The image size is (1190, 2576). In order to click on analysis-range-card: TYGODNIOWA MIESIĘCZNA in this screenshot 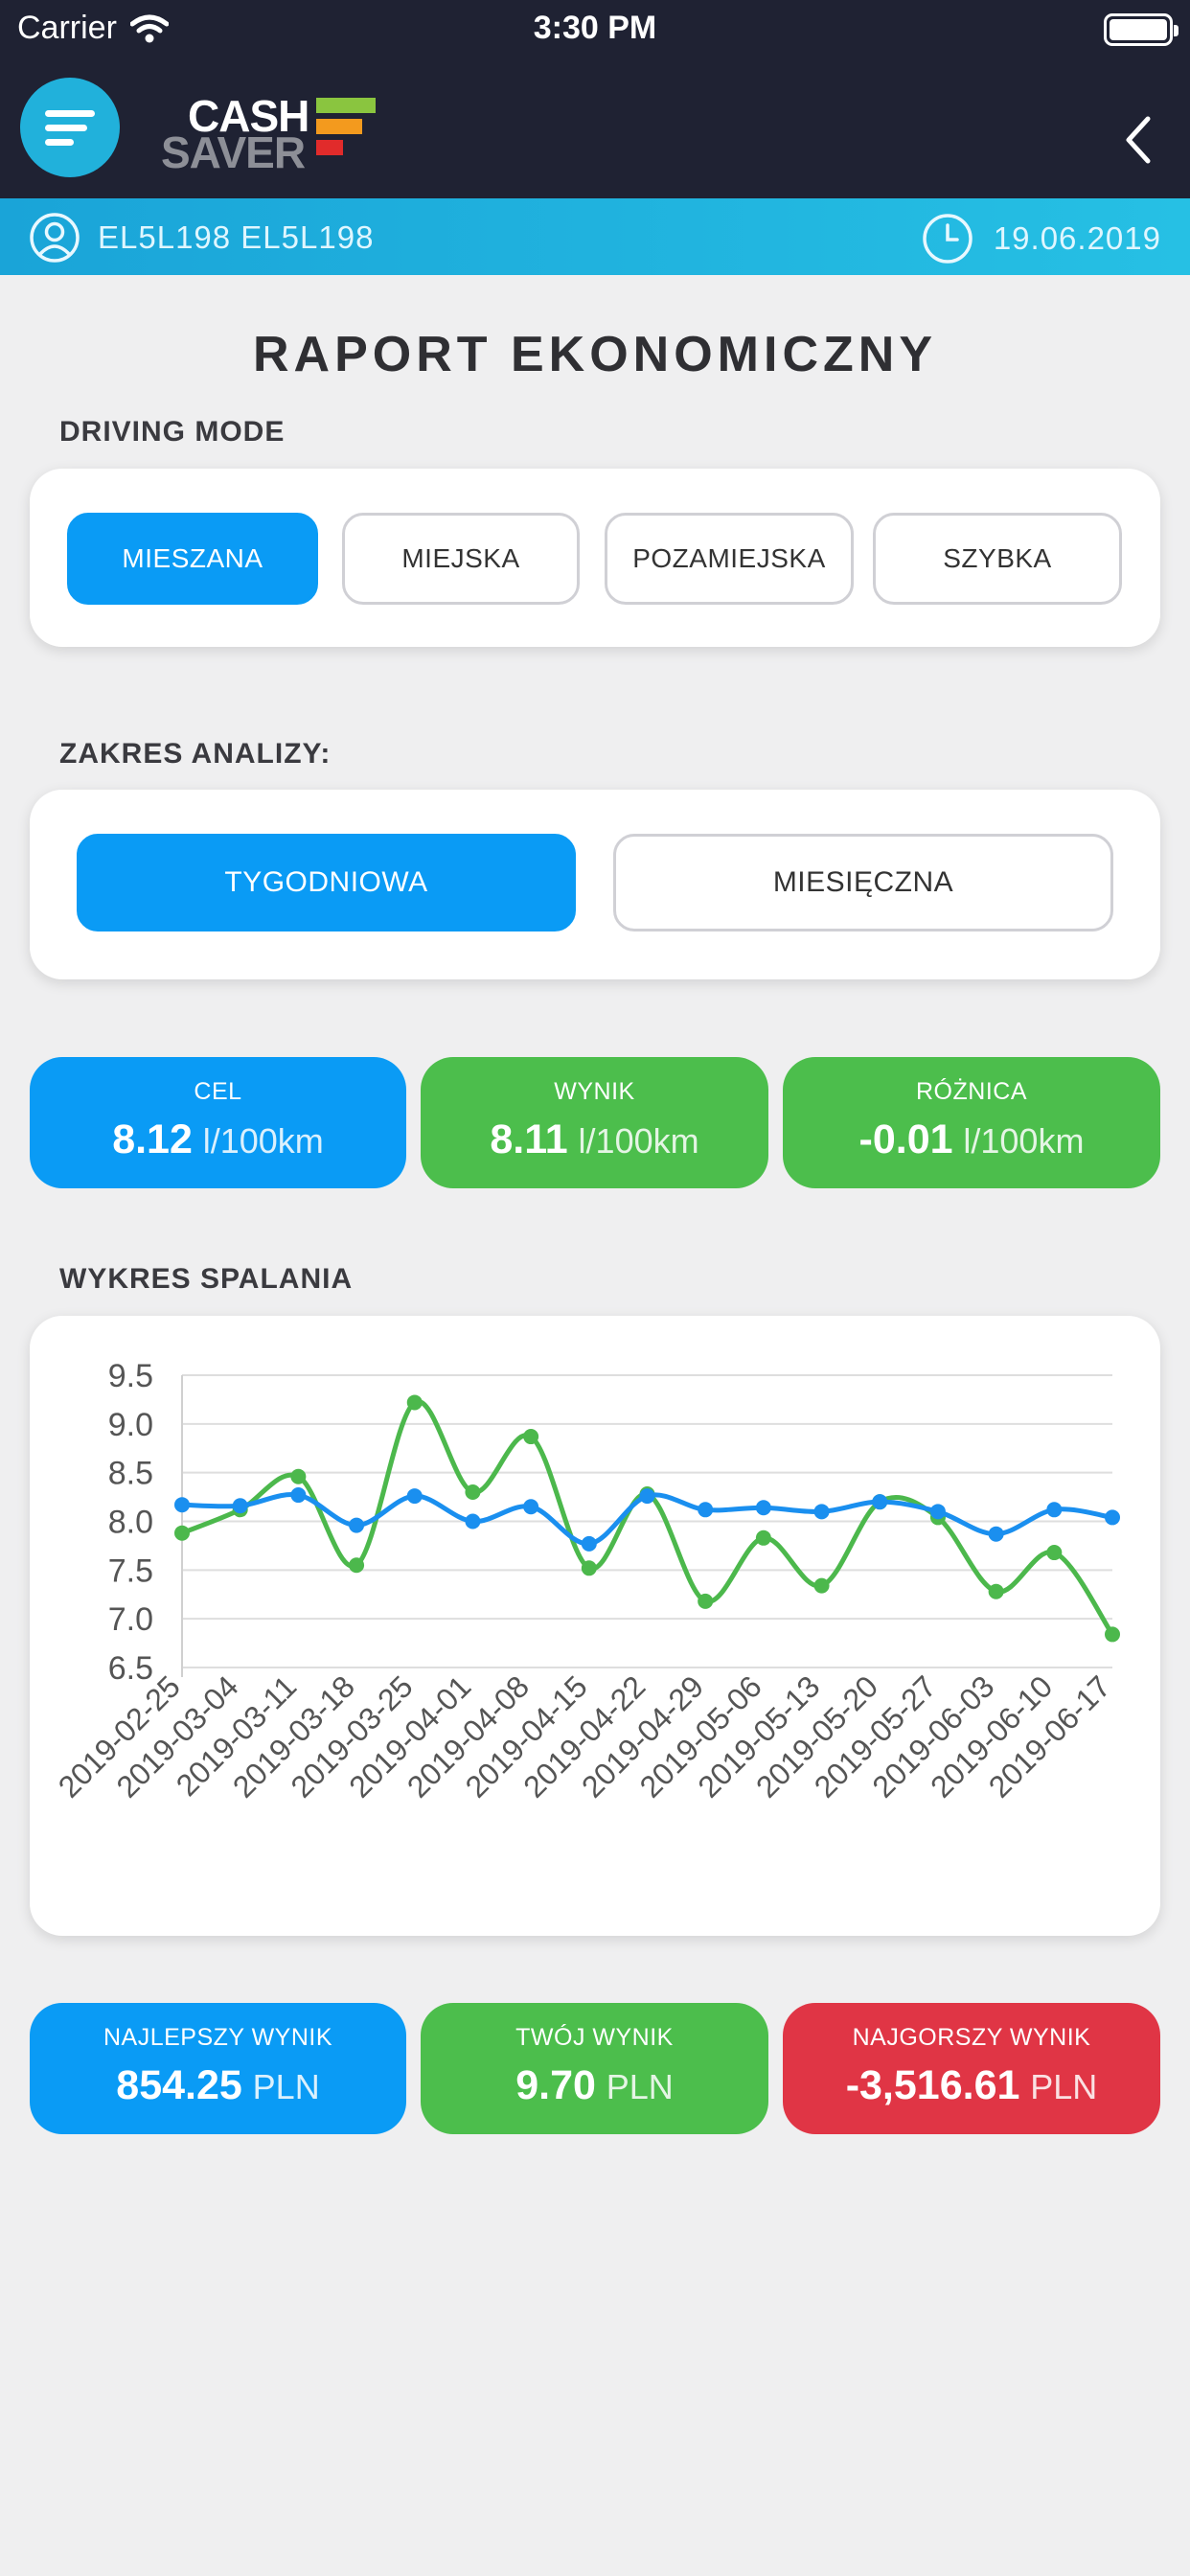, I will do `click(595, 884)`.